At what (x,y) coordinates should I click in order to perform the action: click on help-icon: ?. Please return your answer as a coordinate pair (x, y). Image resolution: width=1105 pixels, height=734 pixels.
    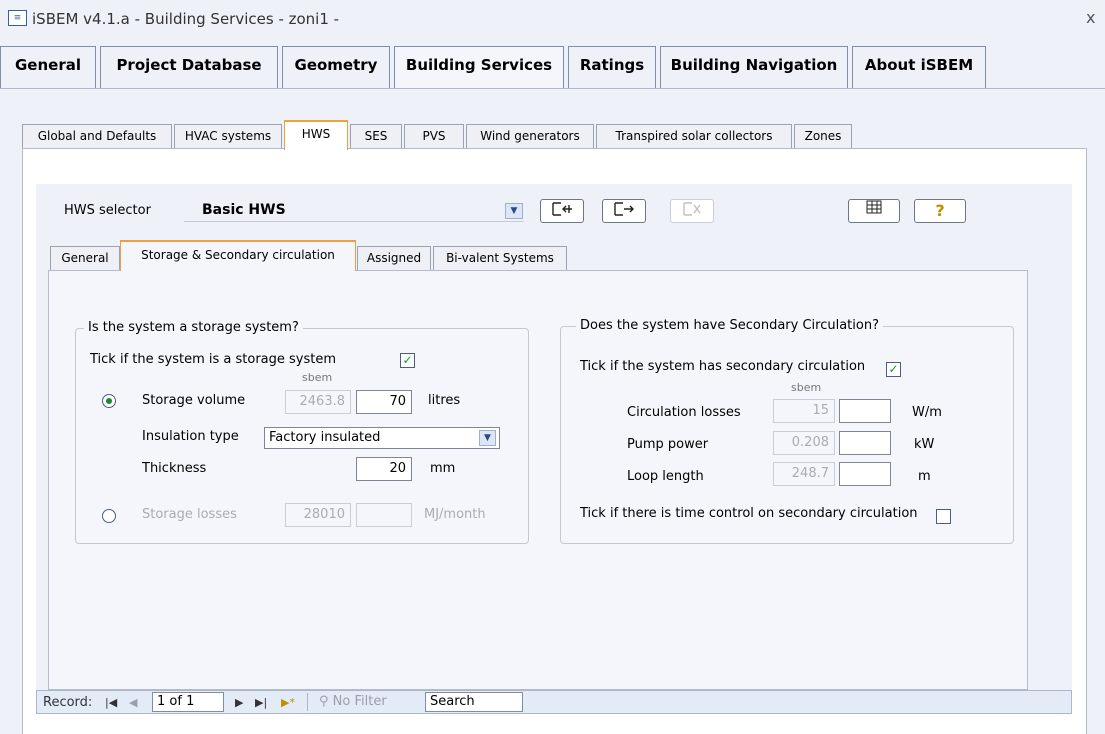
    Looking at the image, I should click on (940, 210).